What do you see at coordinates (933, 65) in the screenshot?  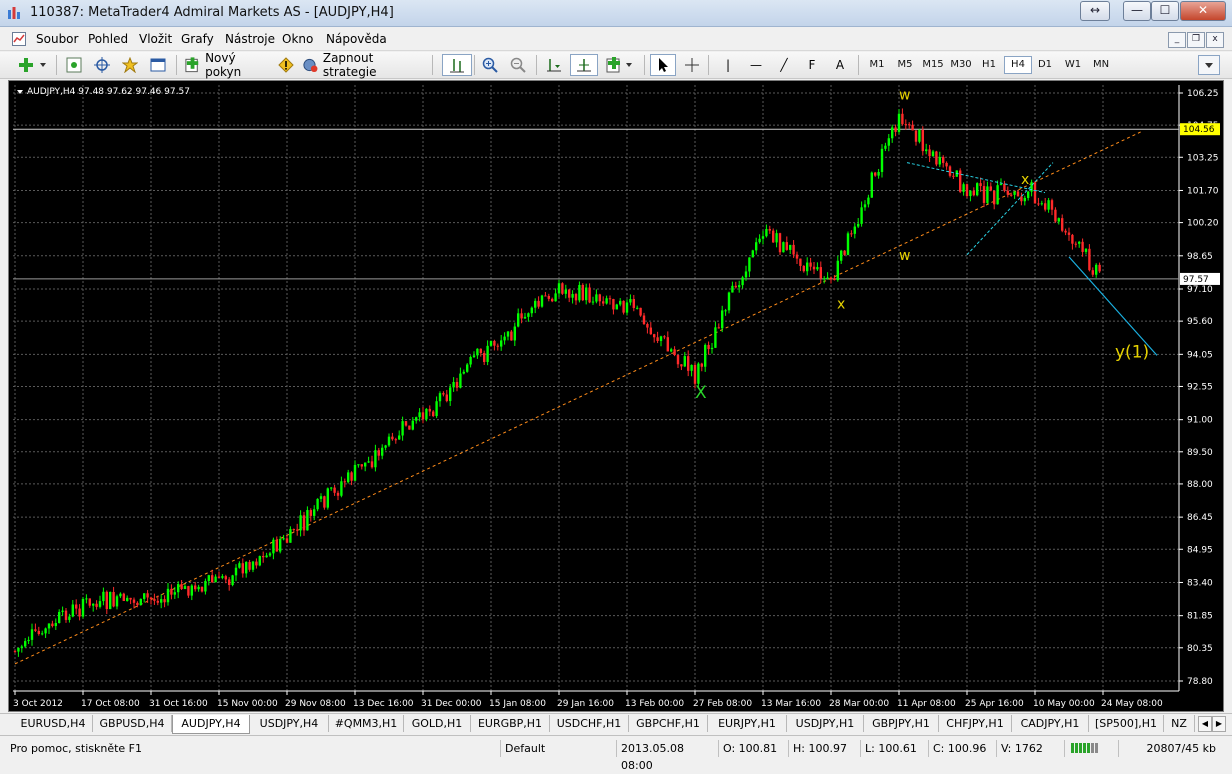 I see `timeframe-m15: M15` at bounding box center [933, 65].